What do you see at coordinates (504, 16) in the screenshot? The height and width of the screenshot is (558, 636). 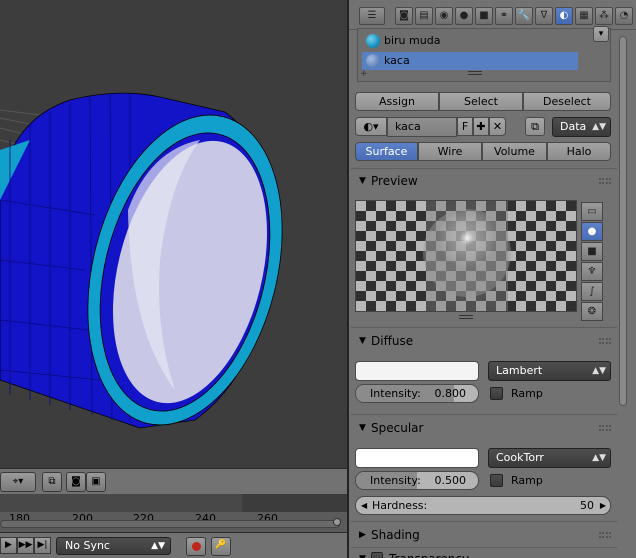 I see `constraints-icon: ⚭` at bounding box center [504, 16].